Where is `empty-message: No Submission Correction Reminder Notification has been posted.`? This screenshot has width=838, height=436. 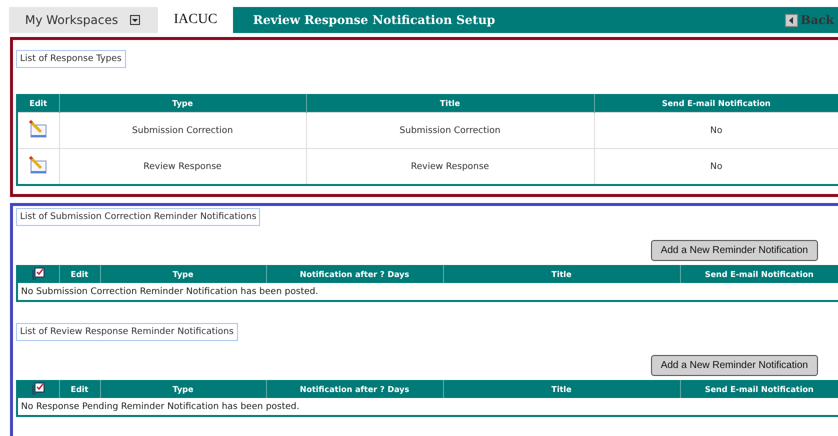
empty-message: No Submission Correction Reminder Notification has been posted. is located at coordinates (427, 292).